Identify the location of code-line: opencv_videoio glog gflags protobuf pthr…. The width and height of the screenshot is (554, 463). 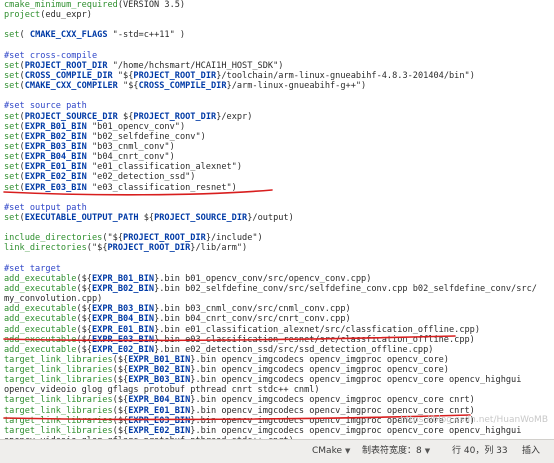
(277, 390).